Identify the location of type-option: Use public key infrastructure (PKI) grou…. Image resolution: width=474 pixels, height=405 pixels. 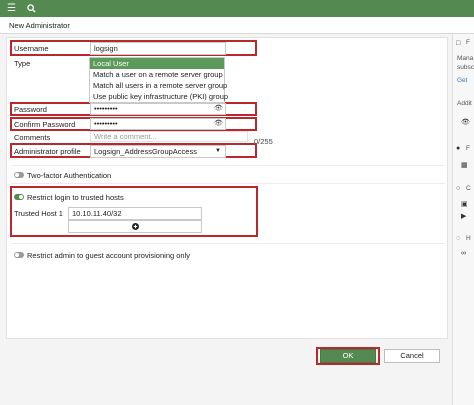
(159, 96).